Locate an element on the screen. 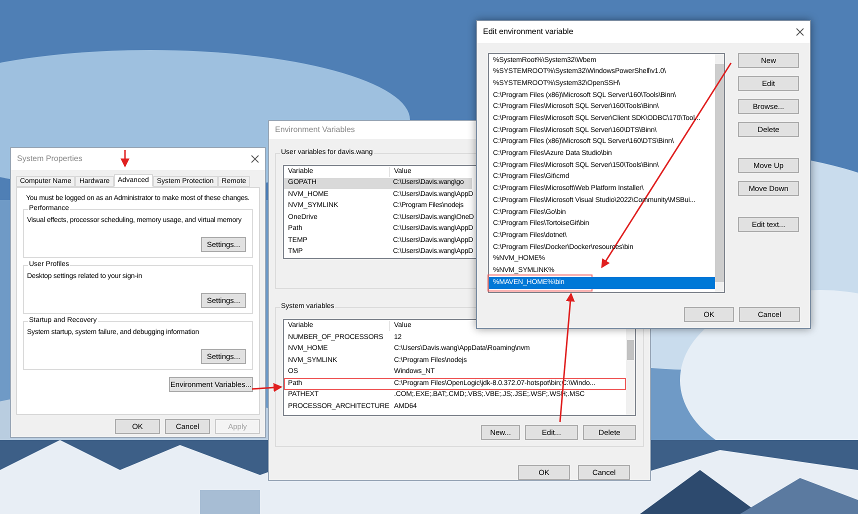 Image resolution: width=858 pixels, height=514 pixels. window-title: Environment Variables is located at coordinates (315, 130).